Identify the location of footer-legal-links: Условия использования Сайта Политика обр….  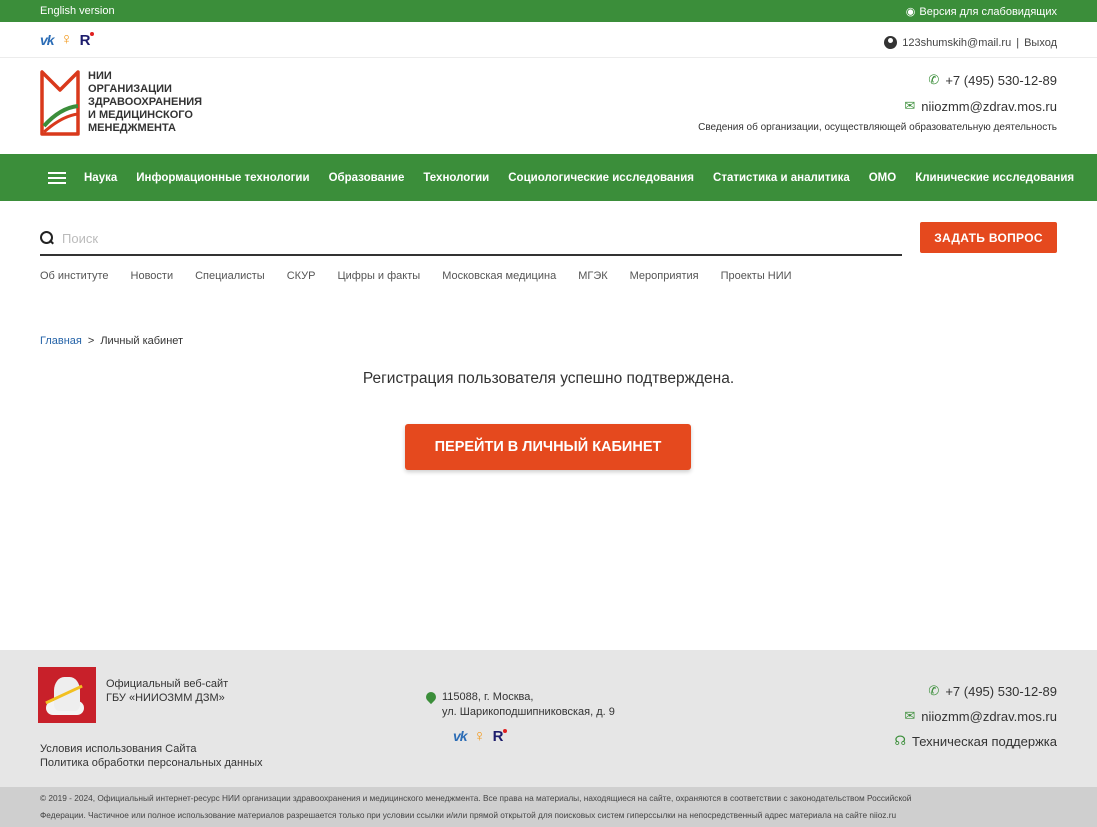
(151, 756).